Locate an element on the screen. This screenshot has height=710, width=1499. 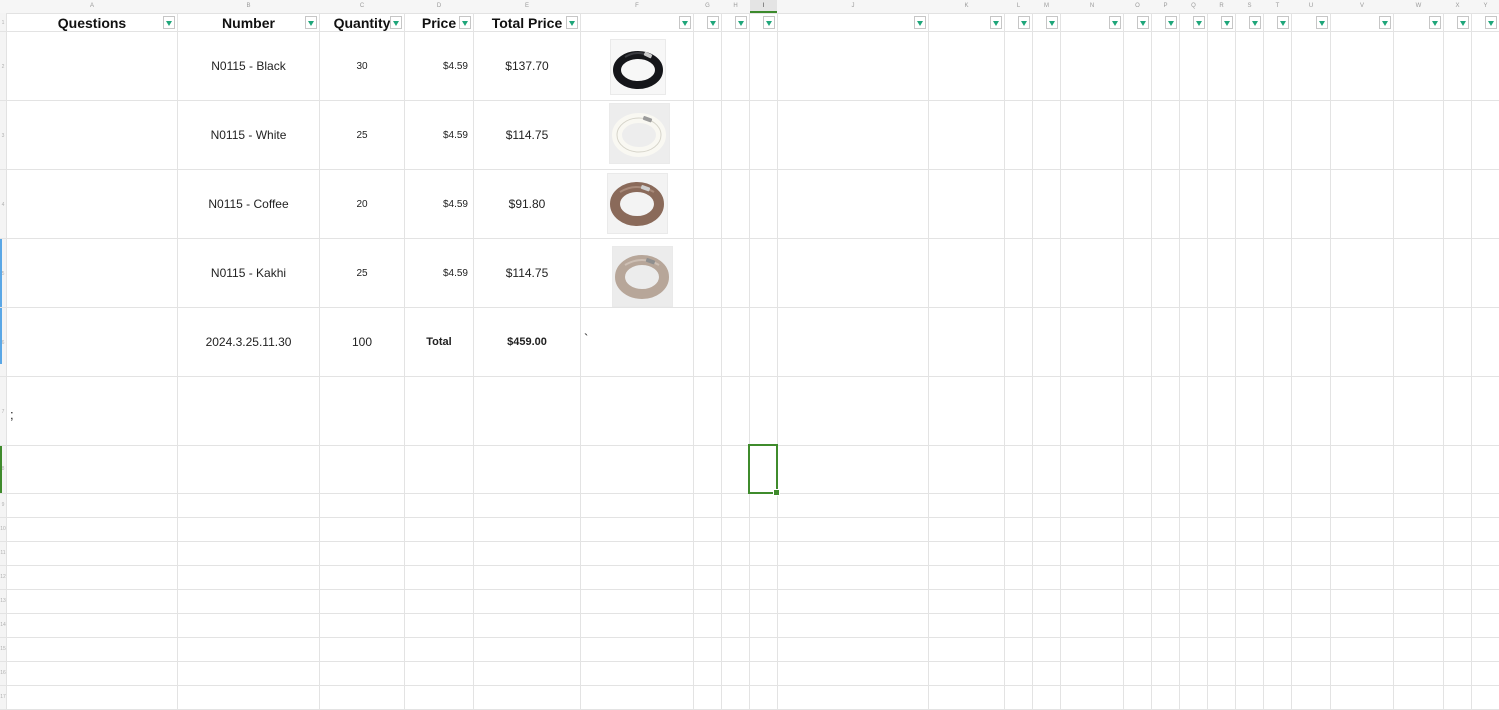
header-number: Number is located at coordinates (248, 23).